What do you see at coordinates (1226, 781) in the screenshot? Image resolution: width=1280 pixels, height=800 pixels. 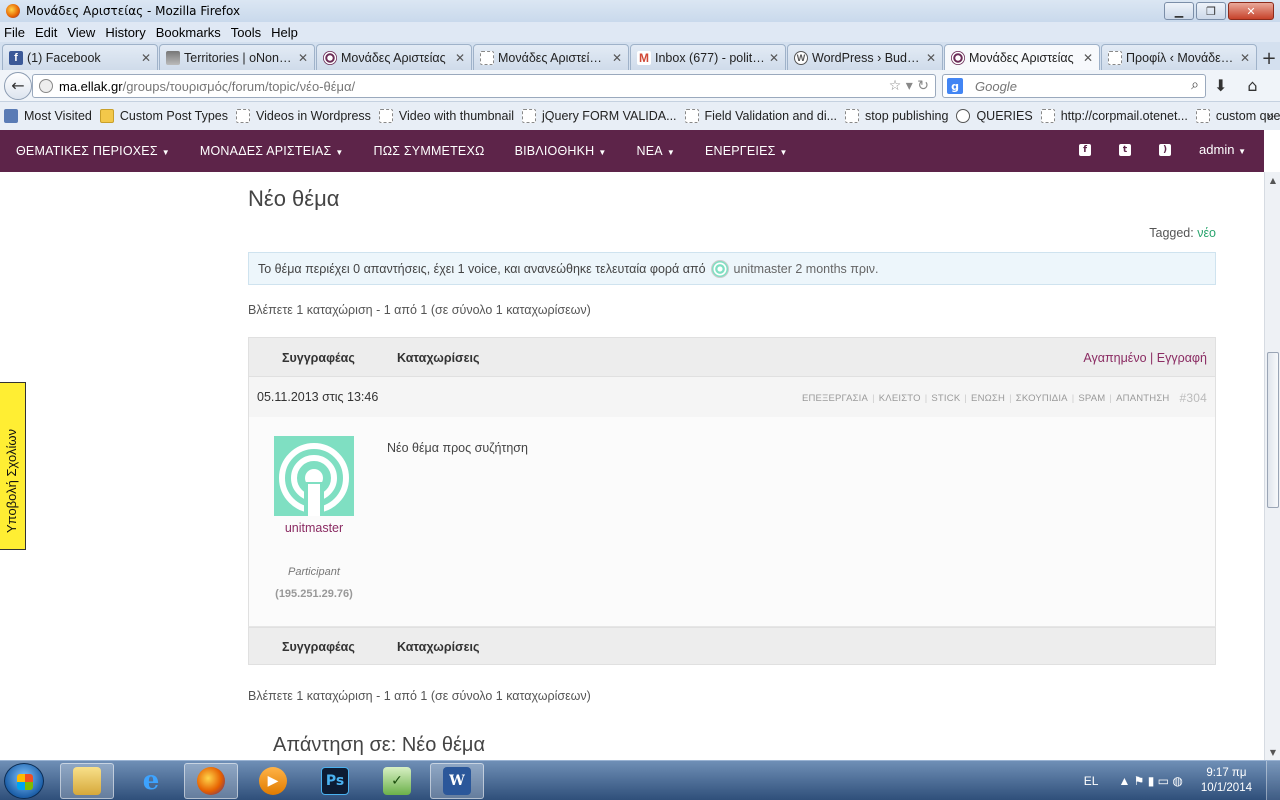 I see `clock: 9:17 πμ 10/1/2014` at bounding box center [1226, 781].